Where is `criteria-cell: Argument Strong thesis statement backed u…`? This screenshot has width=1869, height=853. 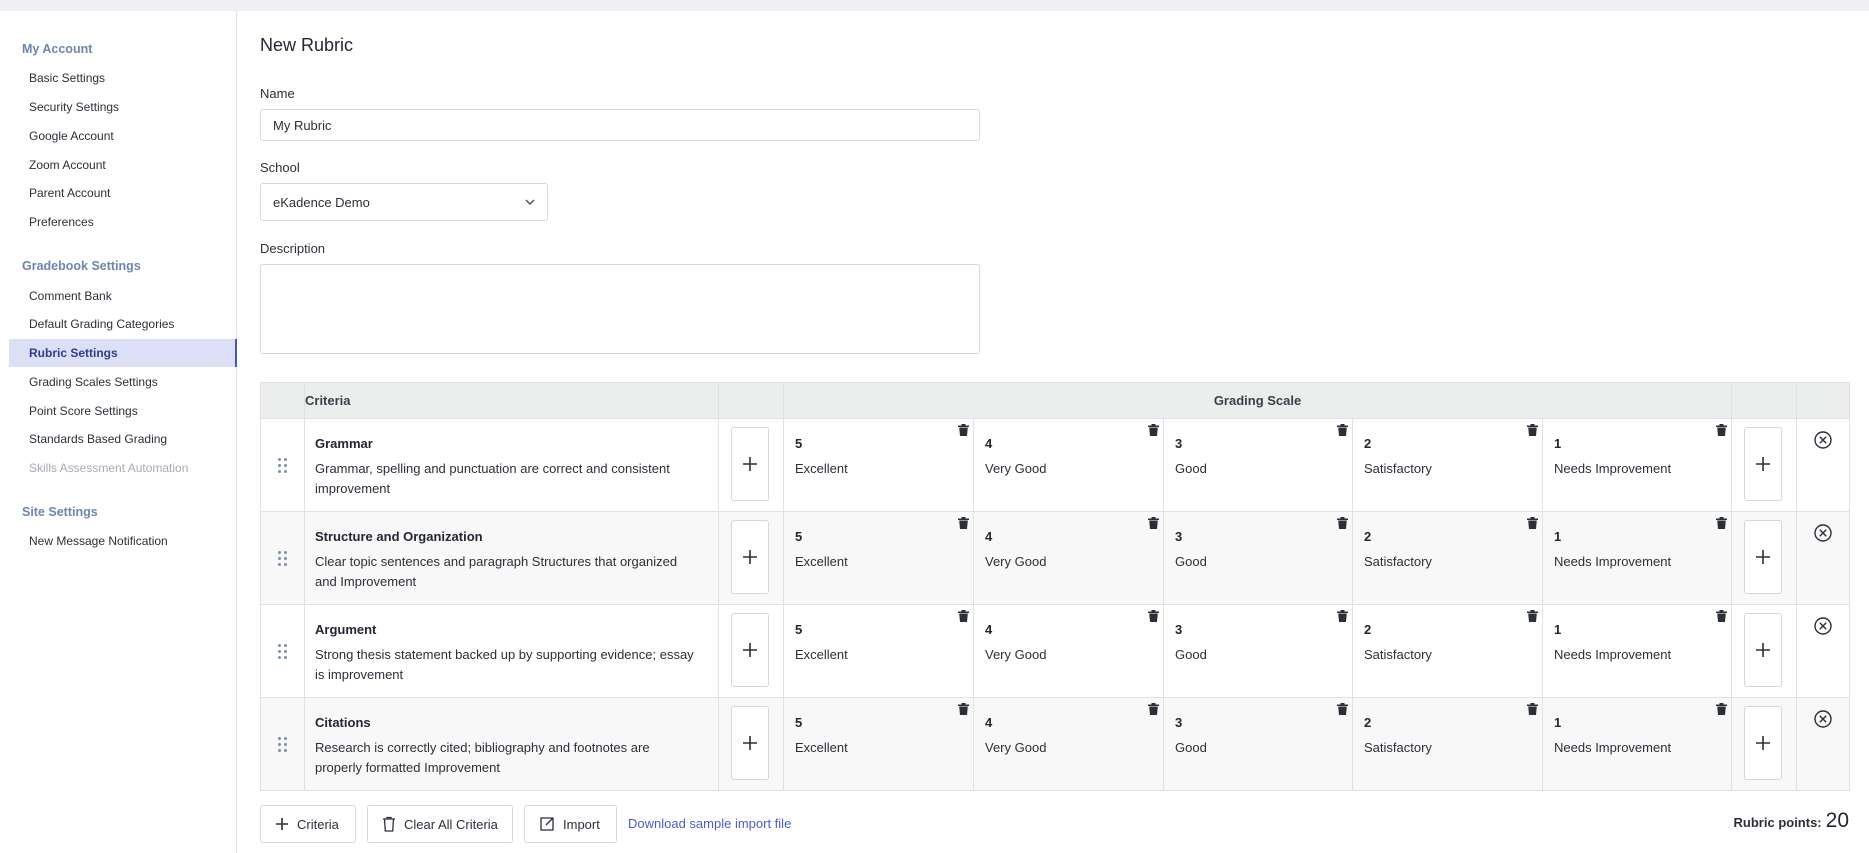
criteria-cell: Argument Strong thesis statement backed u… is located at coordinates (511, 651).